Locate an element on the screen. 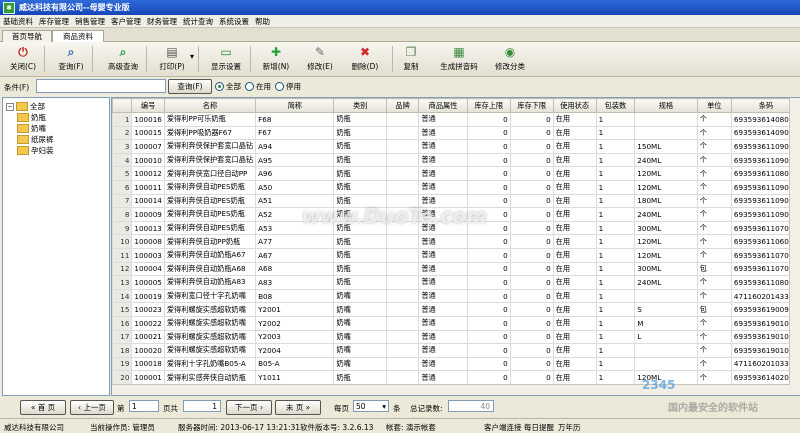 This screenshot has height=433, width=800. tree-item-diaper: 纸尿裤 is located at coordinates (35, 139).